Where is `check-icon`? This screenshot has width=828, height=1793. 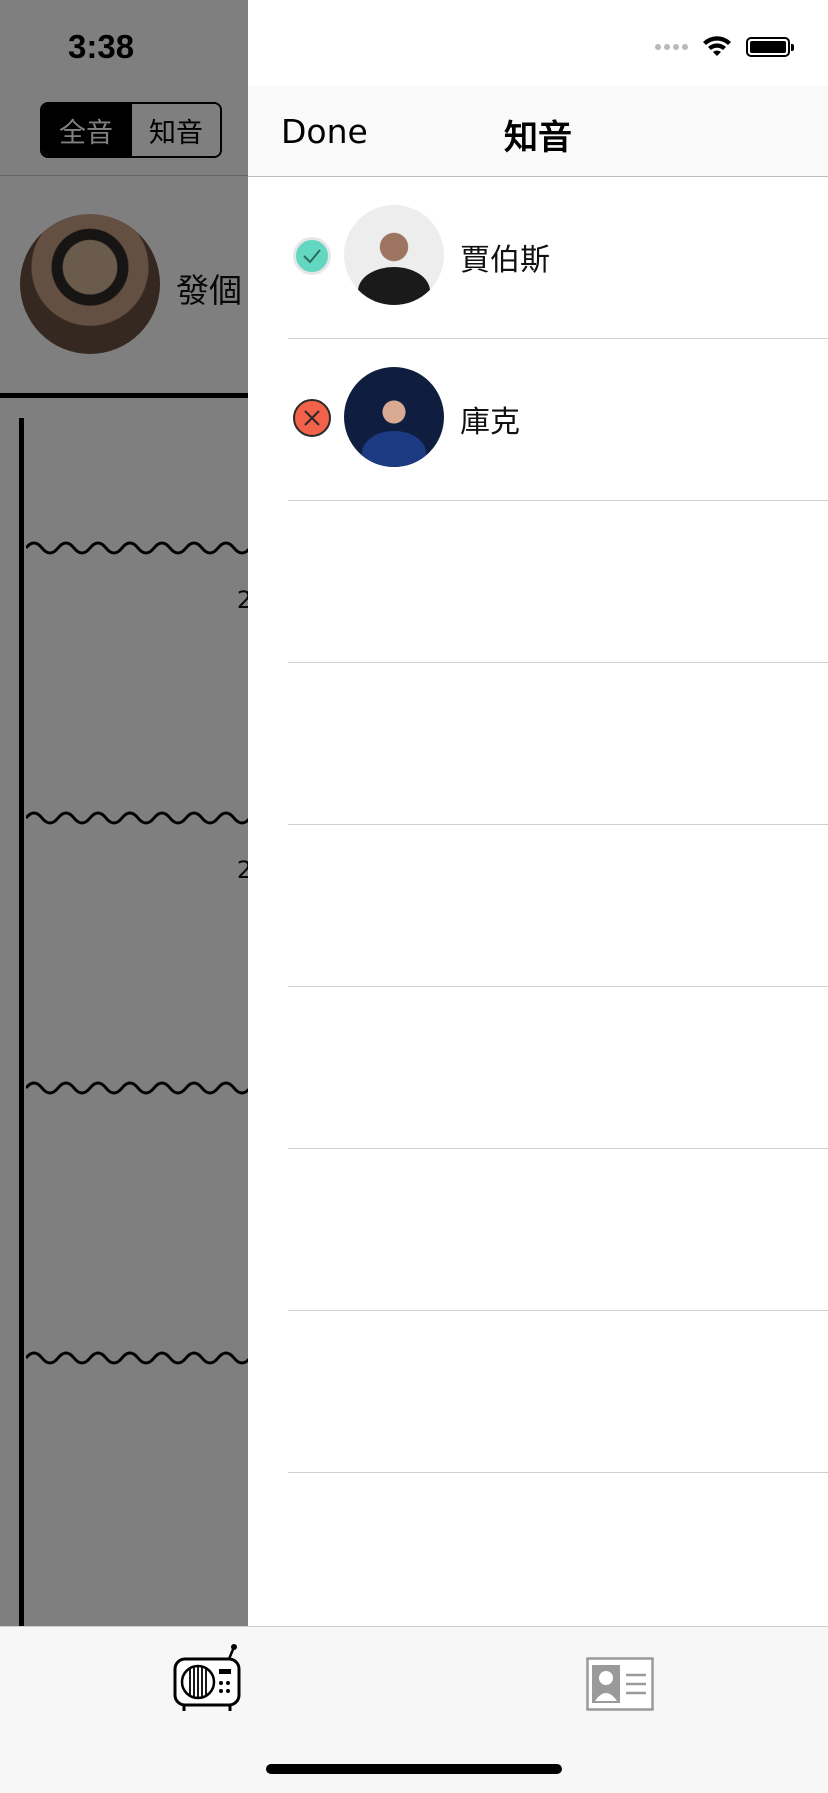 check-icon is located at coordinates (312, 256).